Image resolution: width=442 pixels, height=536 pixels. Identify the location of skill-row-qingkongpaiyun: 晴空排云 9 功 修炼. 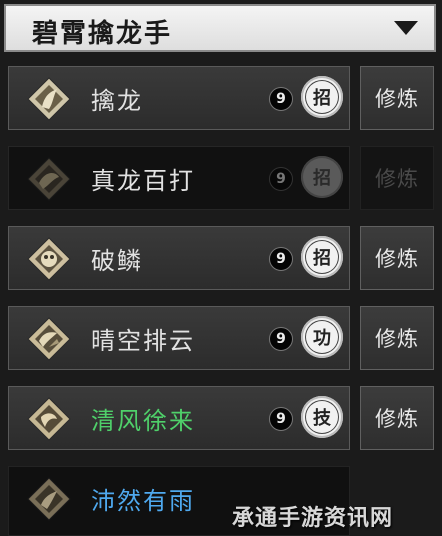
(221, 339).